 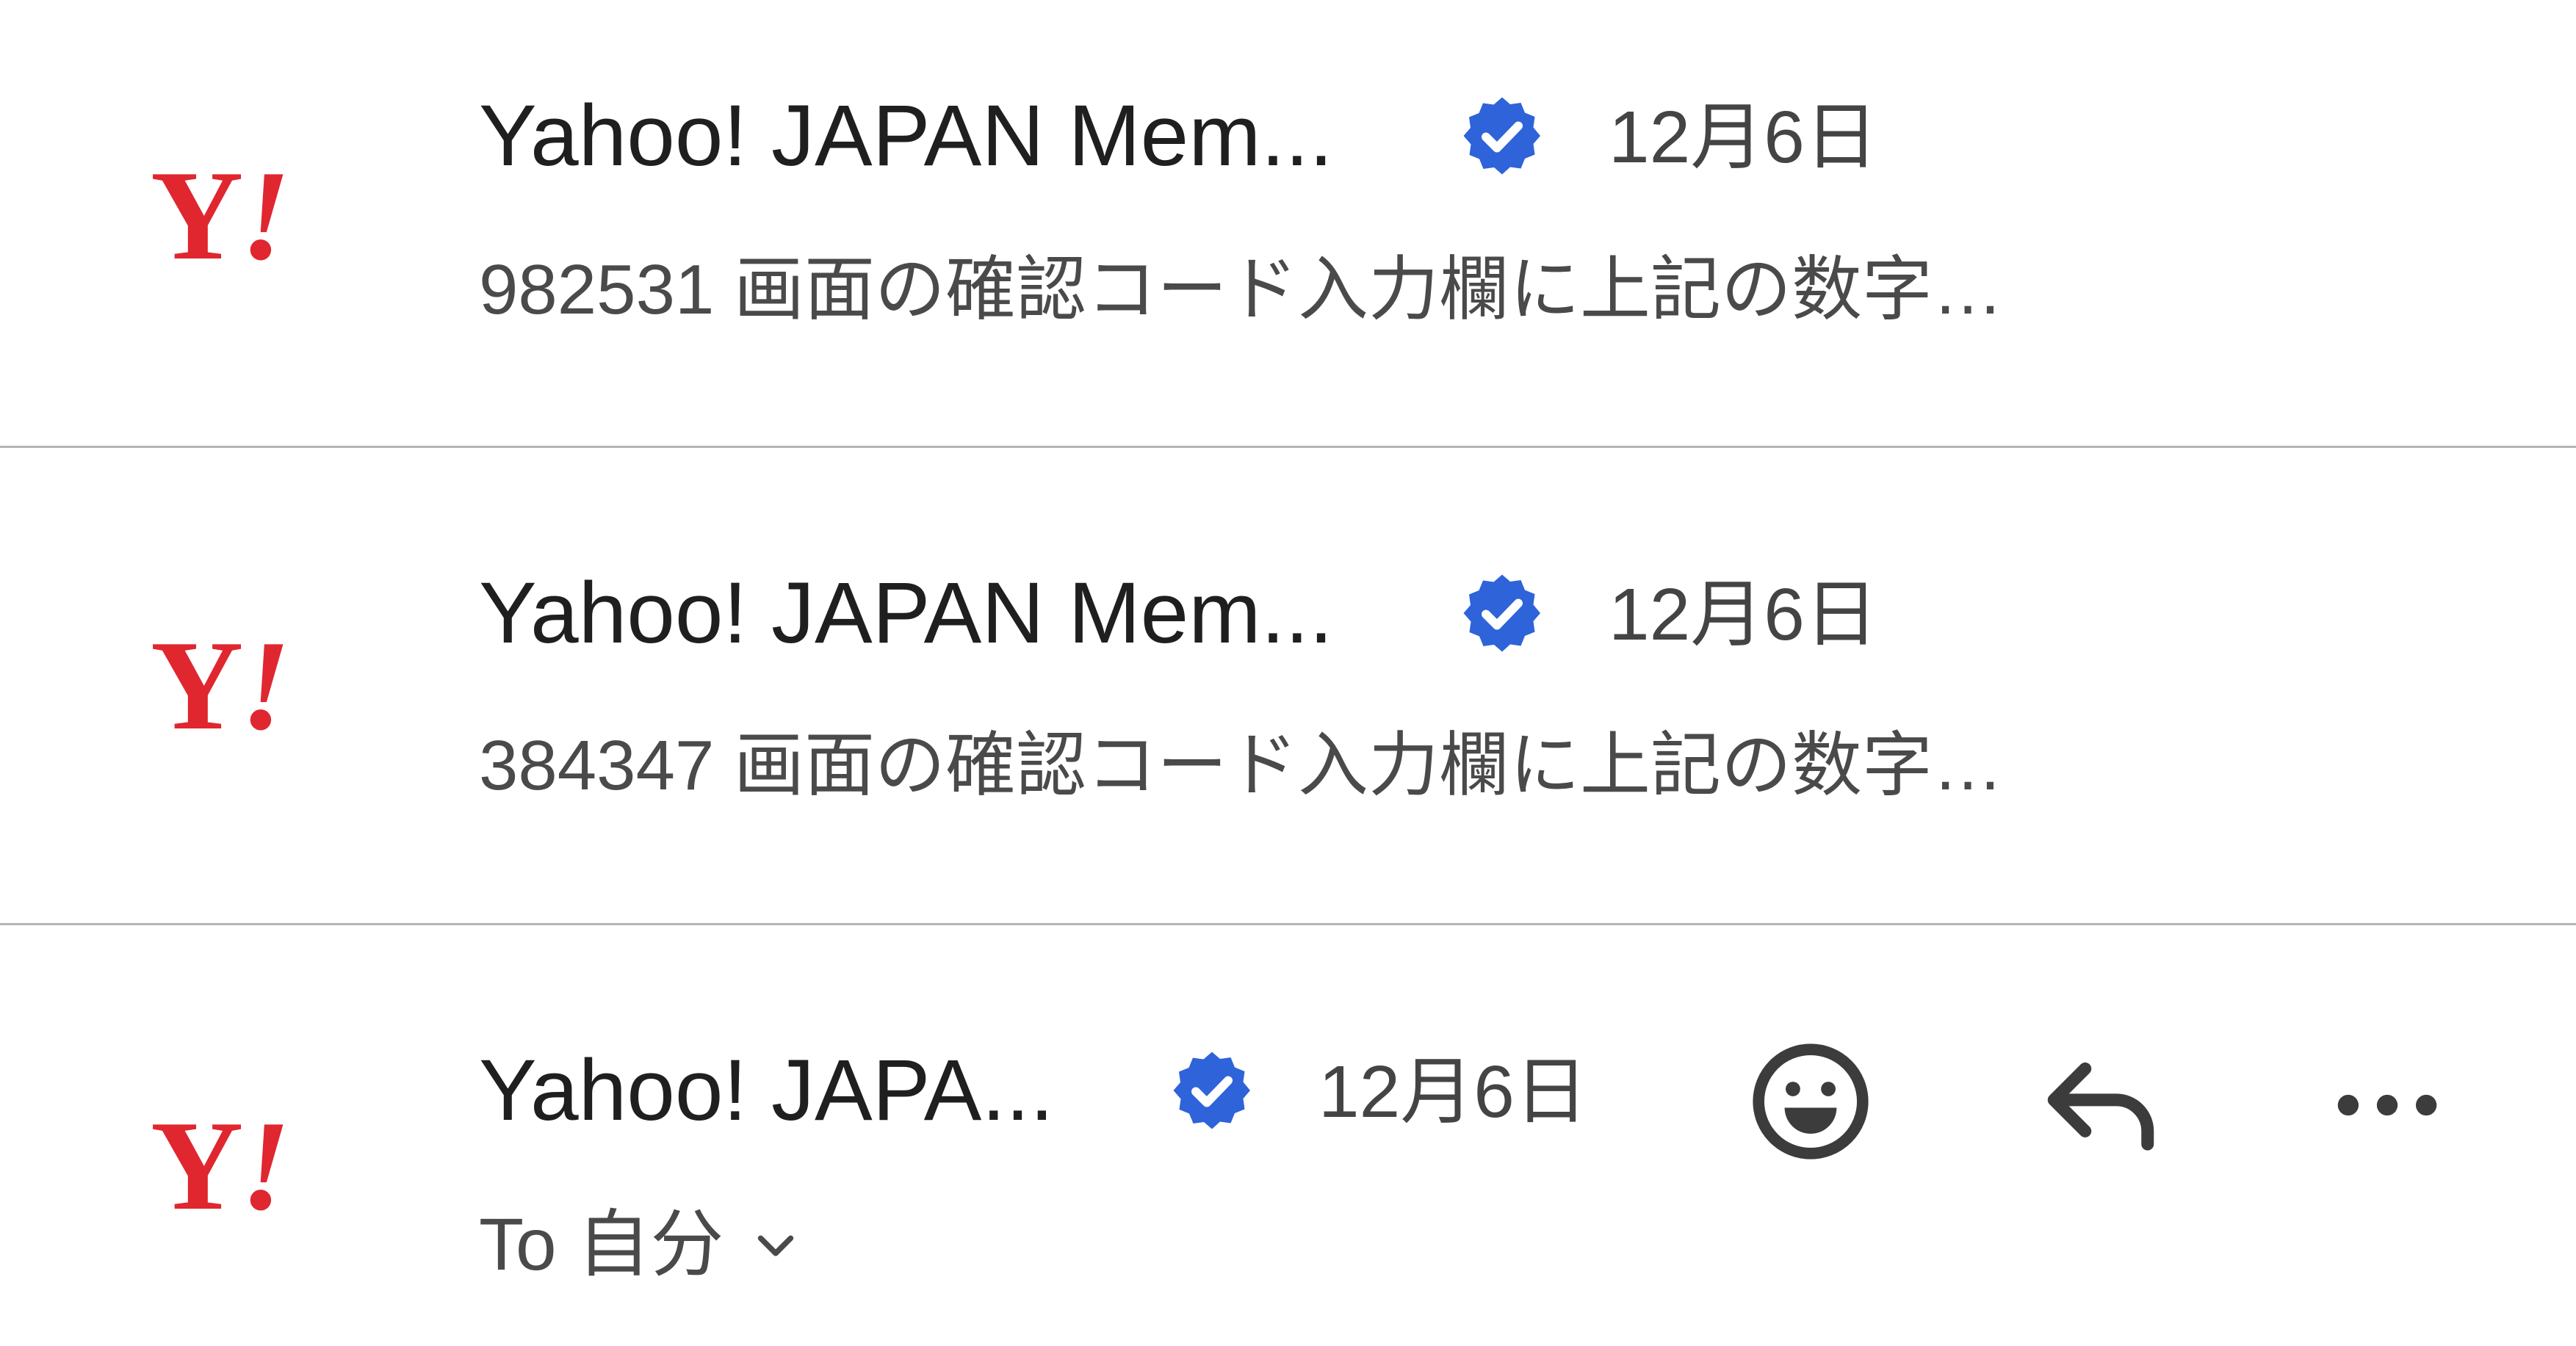 What do you see at coordinates (776, 1246) in the screenshot?
I see `chevron-down-icon` at bounding box center [776, 1246].